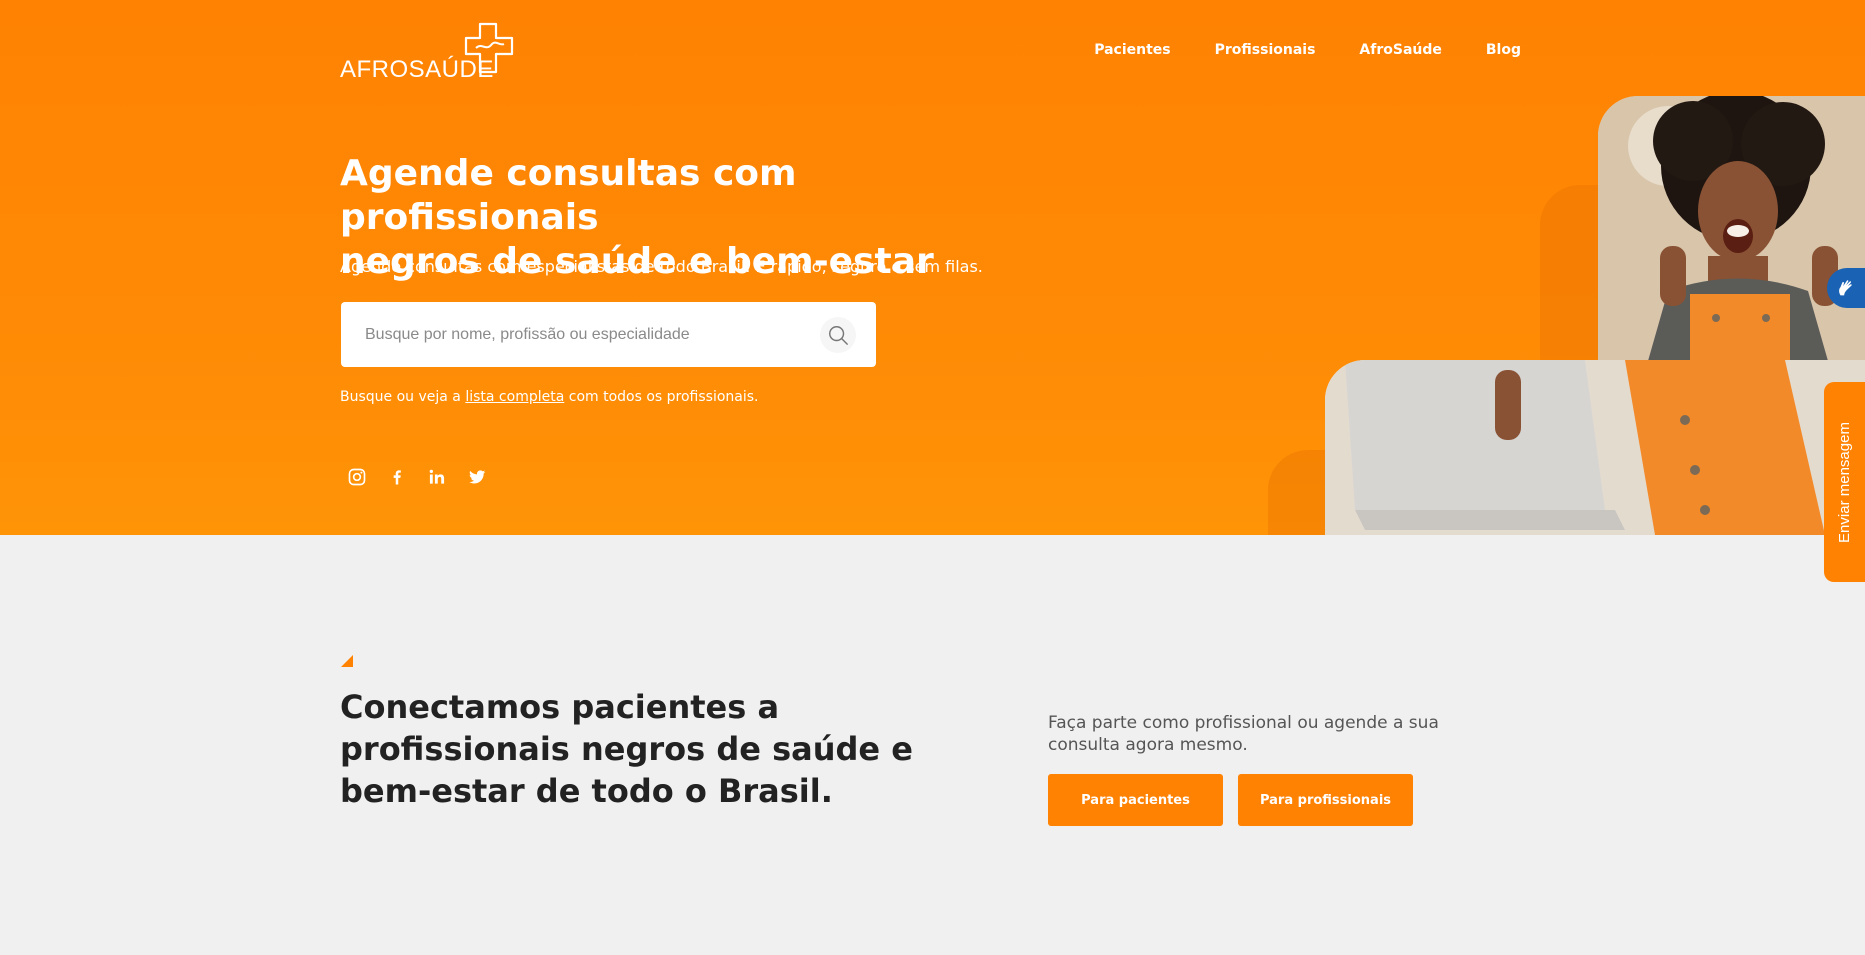 The width and height of the screenshot is (1865, 955). I want to click on send-message-button: Enviar mensagem, so click(1844, 482).